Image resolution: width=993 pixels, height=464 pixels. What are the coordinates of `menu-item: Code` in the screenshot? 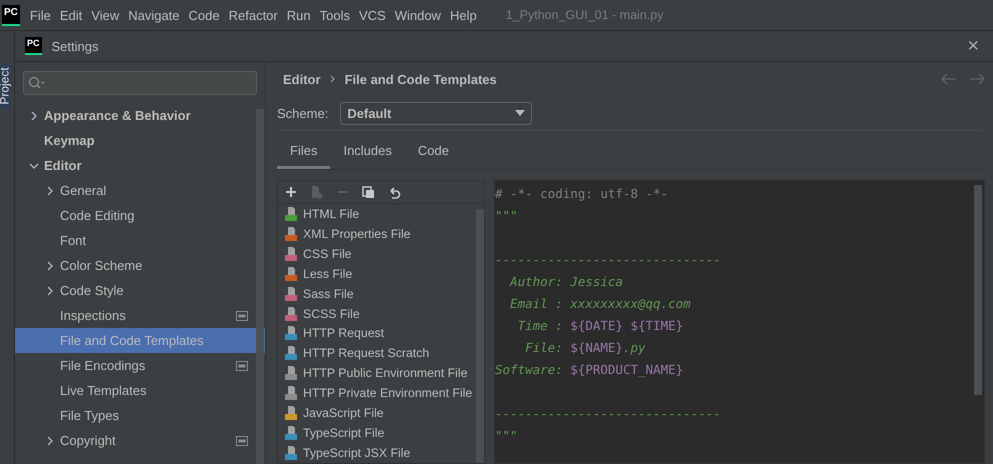 It's located at (204, 15).